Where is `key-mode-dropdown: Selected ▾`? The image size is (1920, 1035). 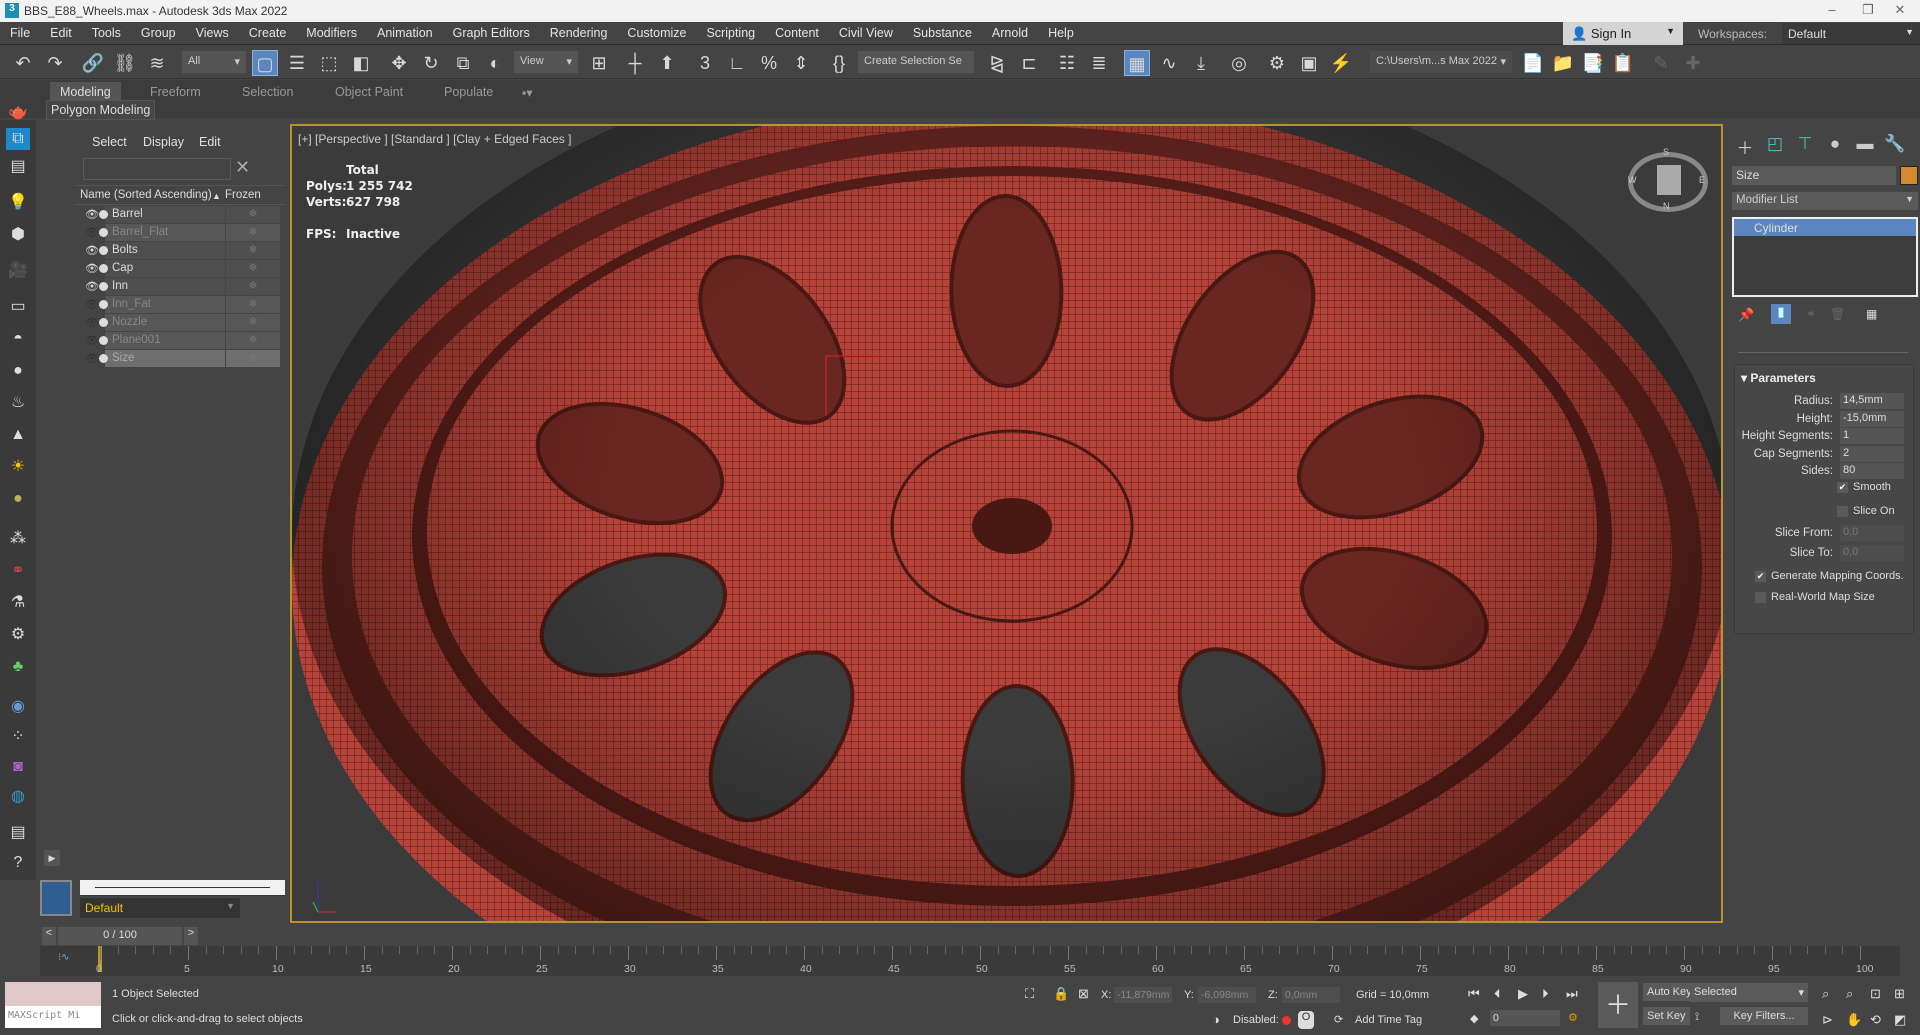 key-mode-dropdown: Selected ▾ is located at coordinates (1749, 992).